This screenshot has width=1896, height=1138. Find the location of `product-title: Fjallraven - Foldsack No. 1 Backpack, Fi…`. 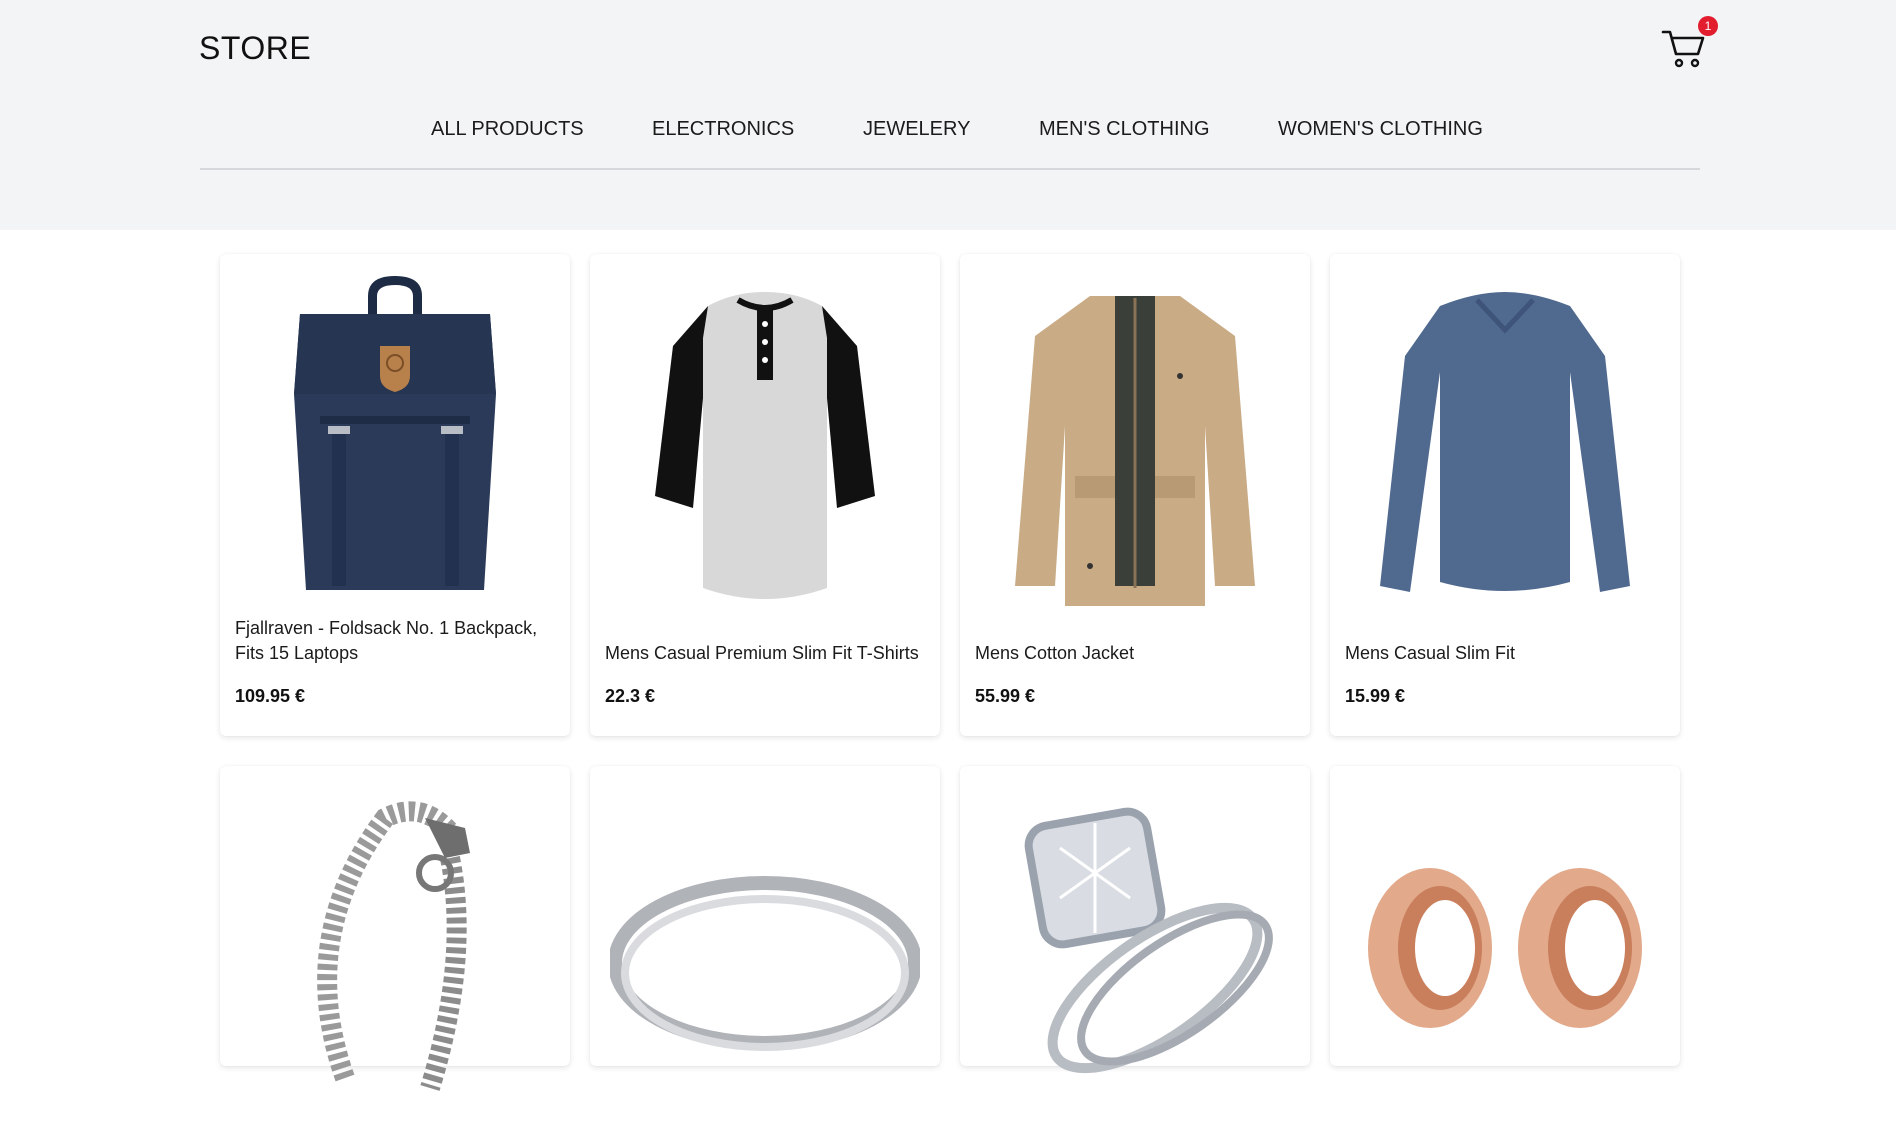

product-title: Fjallraven - Foldsack No. 1 Backpack, Fi… is located at coordinates (386, 640).